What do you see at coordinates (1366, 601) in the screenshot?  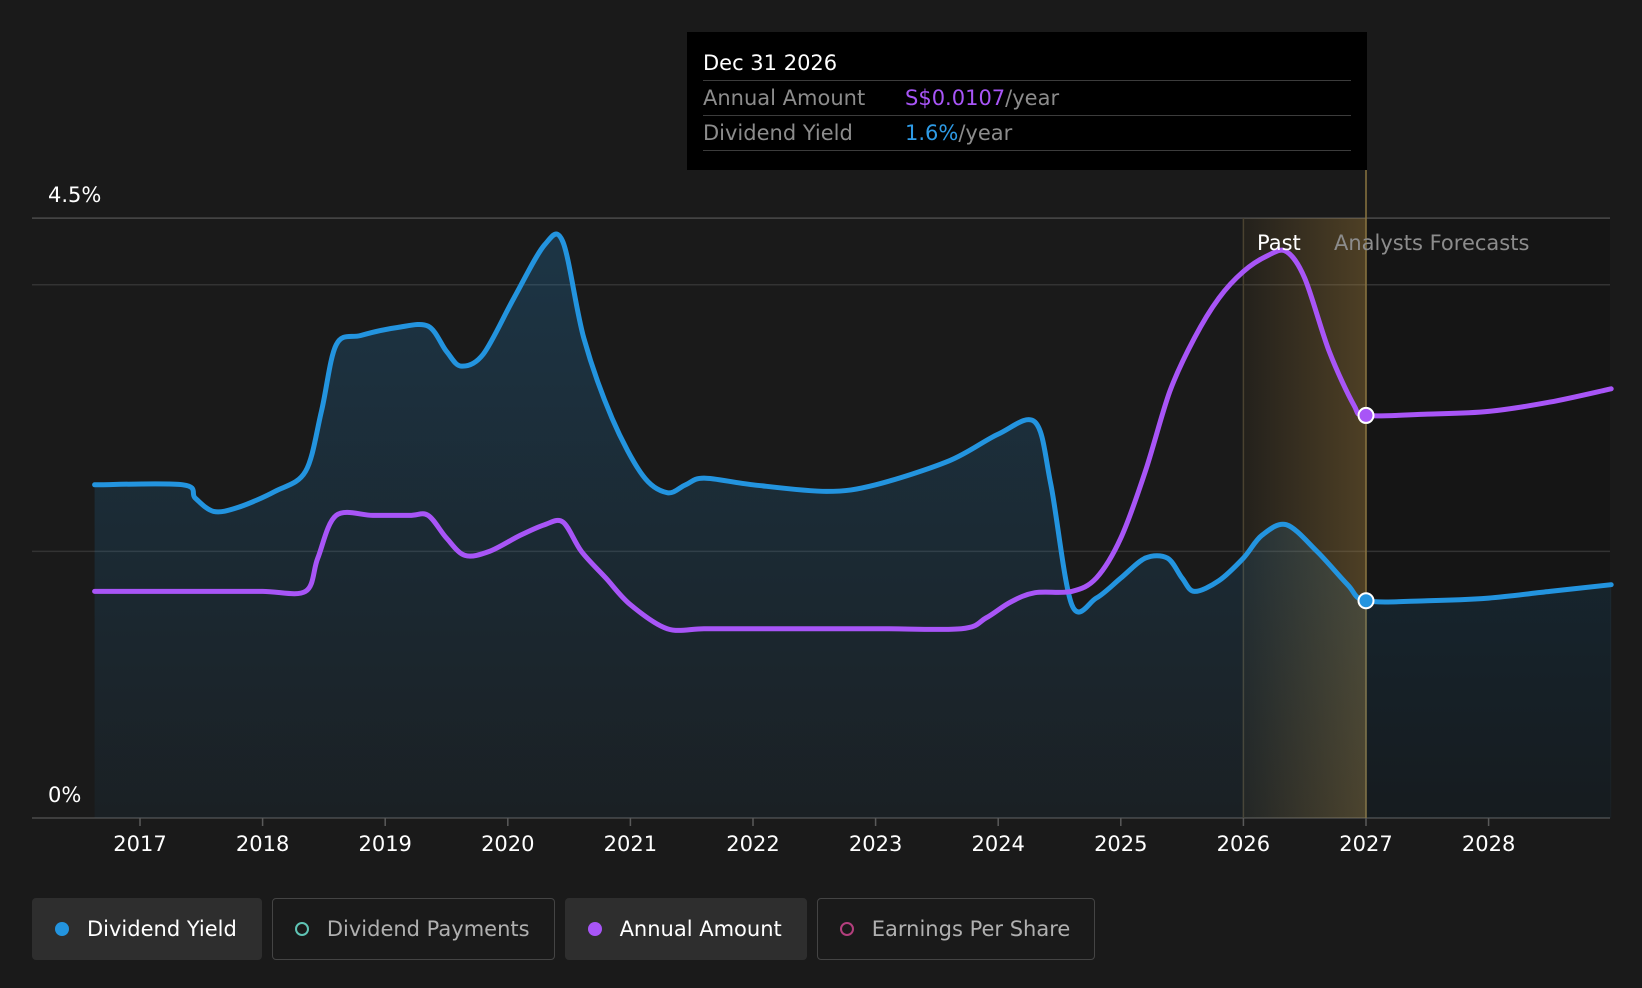 I see `marker-dividend-yield` at bounding box center [1366, 601].